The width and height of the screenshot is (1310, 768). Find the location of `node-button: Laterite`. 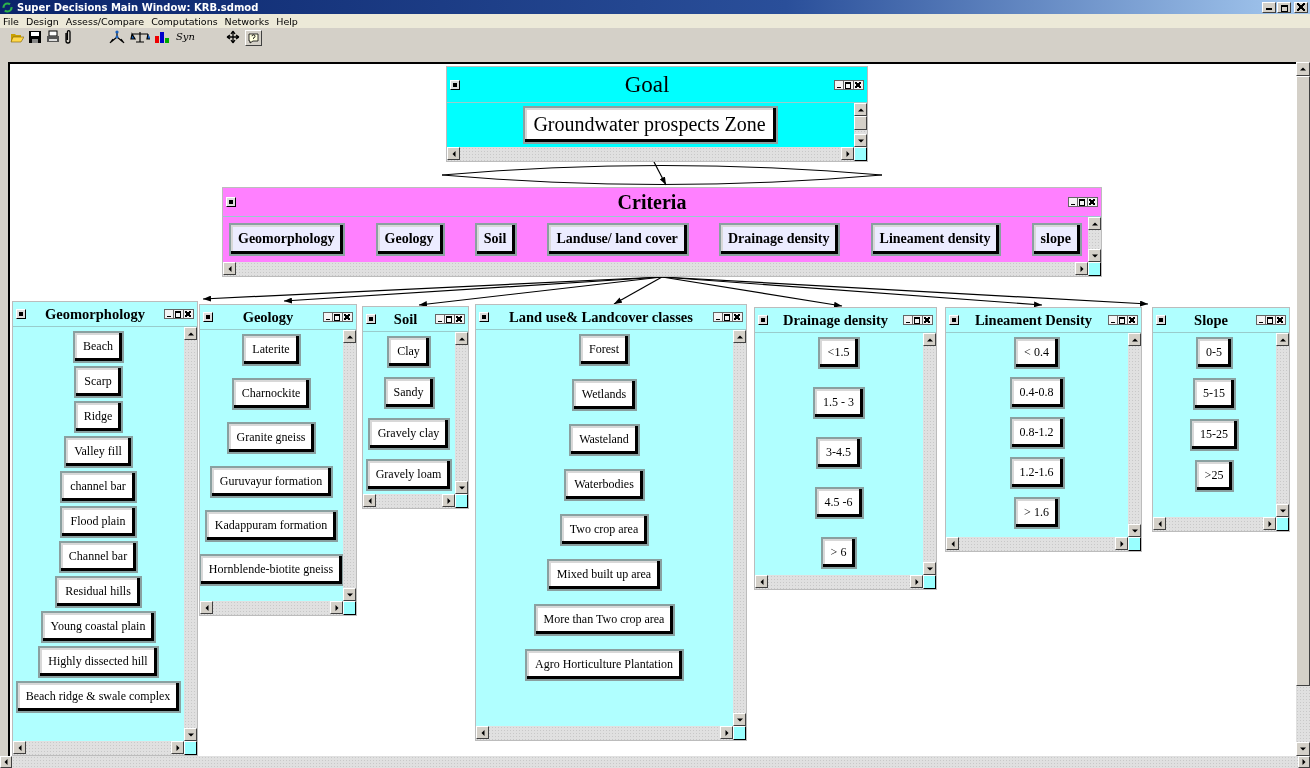

node-button: Laterite is located at coordinates (271, 350).